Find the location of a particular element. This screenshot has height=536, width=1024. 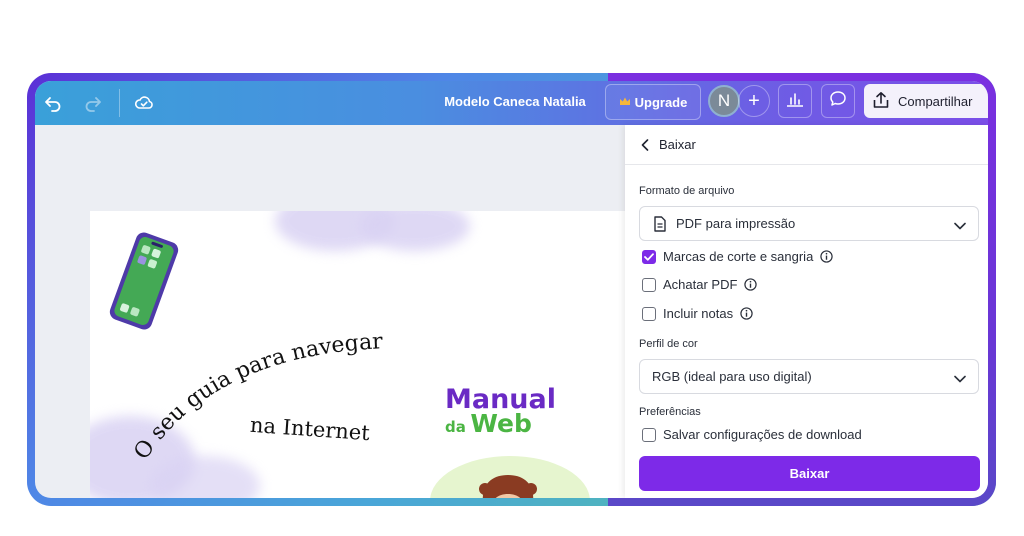

cloud-check-icon is located at coordinates (144, 103).